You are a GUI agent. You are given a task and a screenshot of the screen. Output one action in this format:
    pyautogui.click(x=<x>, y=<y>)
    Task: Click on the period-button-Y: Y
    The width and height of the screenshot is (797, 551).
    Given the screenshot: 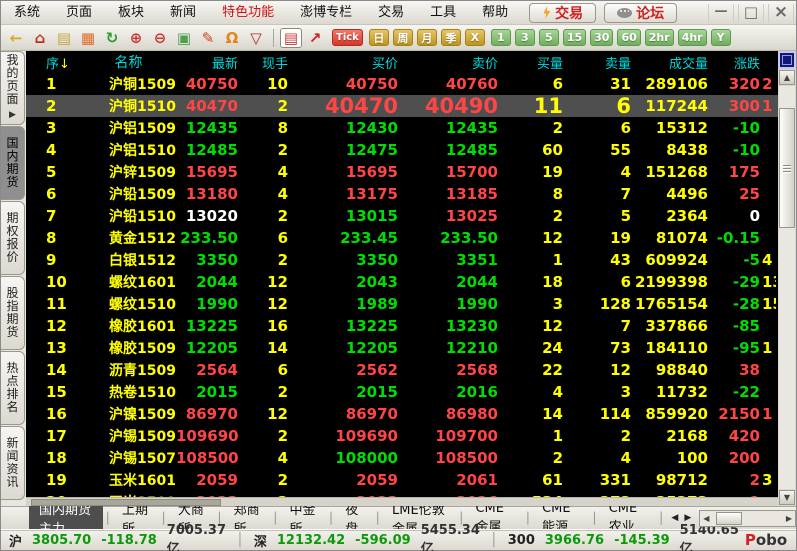 What is the action you would take?
    pyautogui.click(x=720, y=37)
    